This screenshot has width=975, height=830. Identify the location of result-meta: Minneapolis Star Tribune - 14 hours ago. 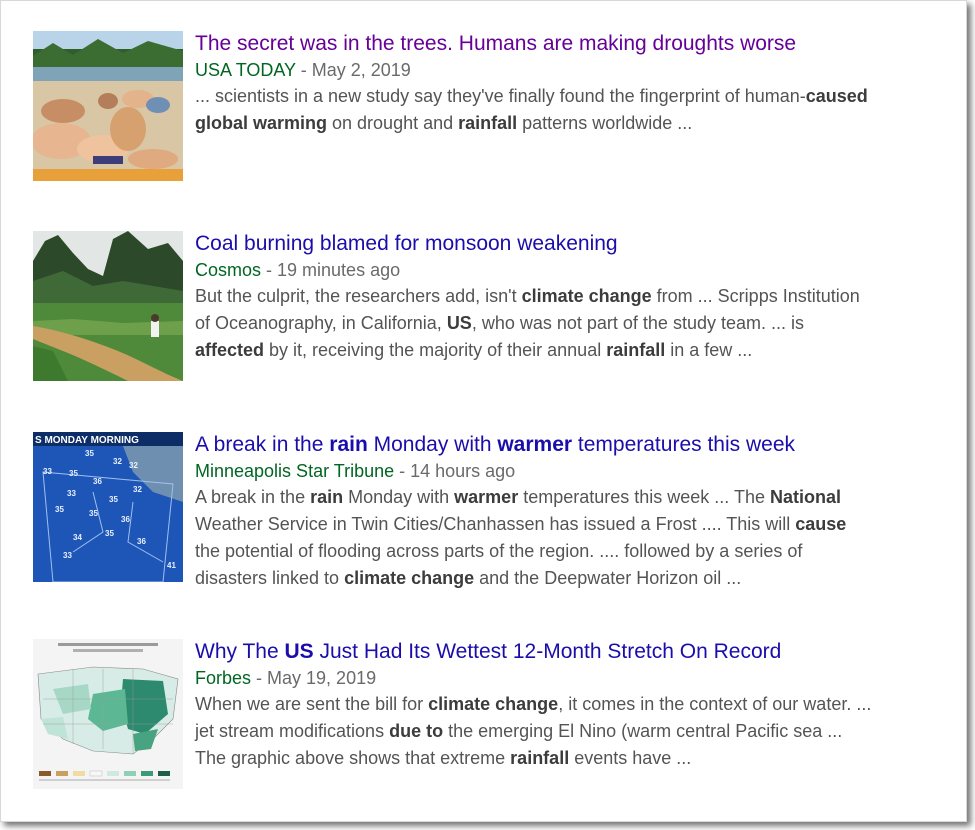
(562, 471).